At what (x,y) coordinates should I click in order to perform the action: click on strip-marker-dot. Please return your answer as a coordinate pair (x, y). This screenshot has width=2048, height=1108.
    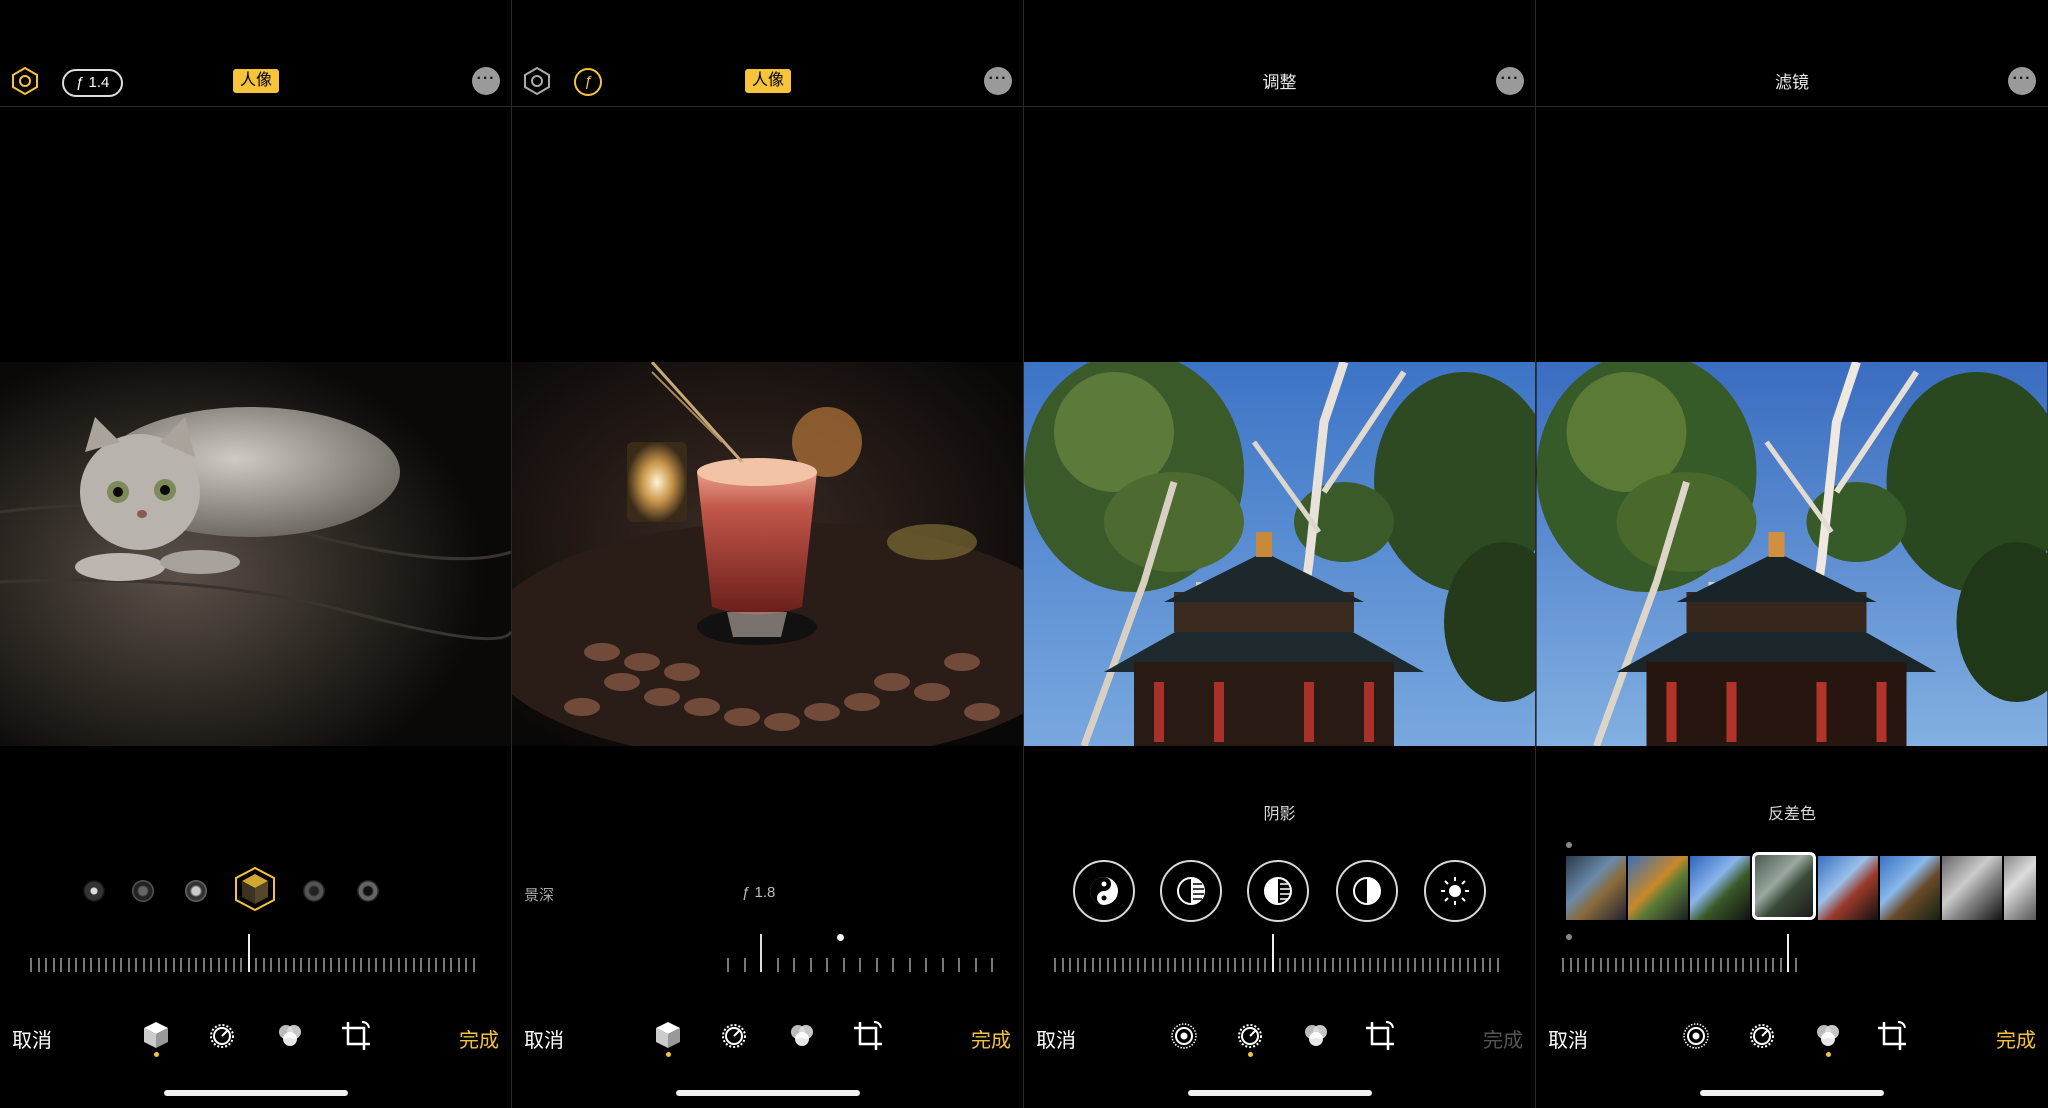
    Looking at the image, I should click on (1569, 845).